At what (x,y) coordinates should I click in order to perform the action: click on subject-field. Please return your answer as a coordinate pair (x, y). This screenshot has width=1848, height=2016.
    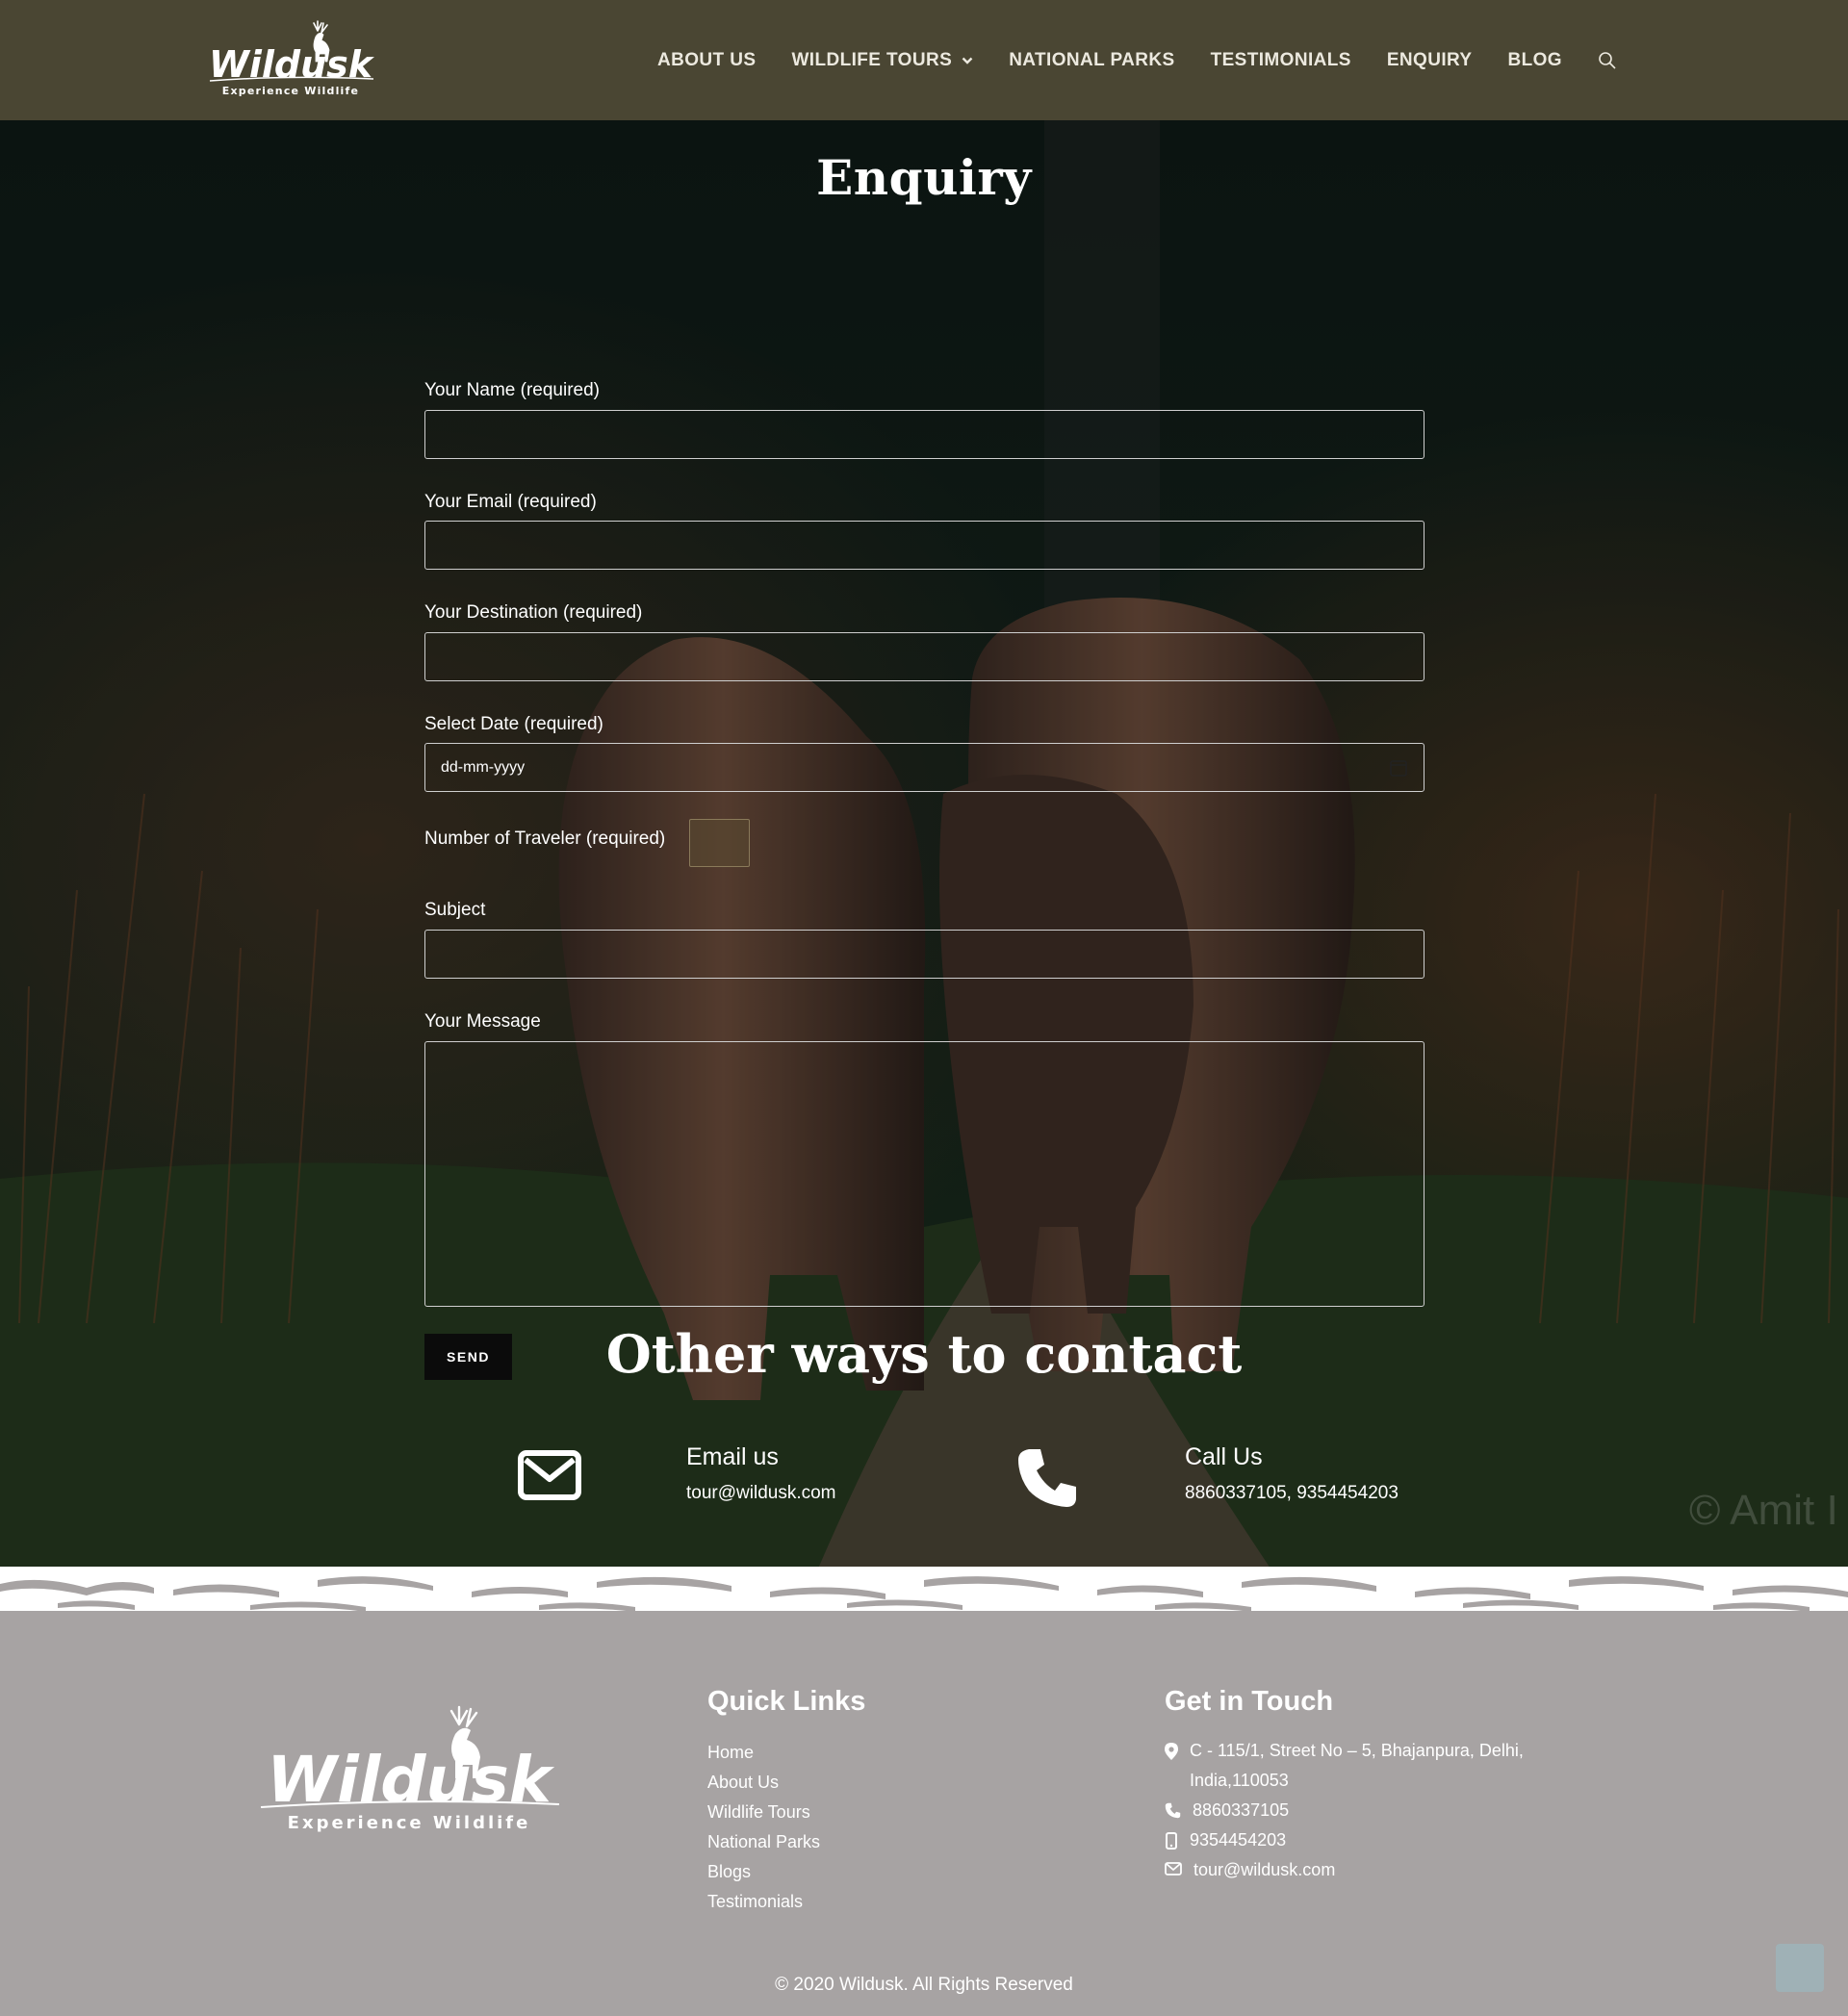
    Looking at the image, I should click on (924, 954).